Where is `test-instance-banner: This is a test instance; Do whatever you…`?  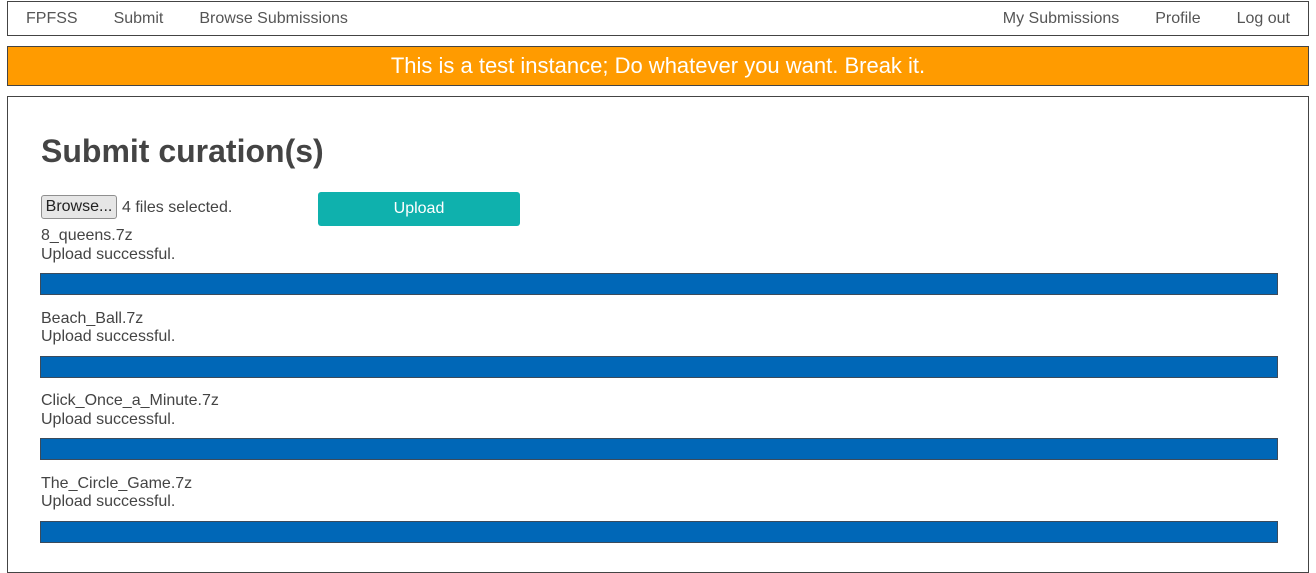
test-instance-banner: This is a test instance; Do whatever you… is located at coordinates (658, 66).